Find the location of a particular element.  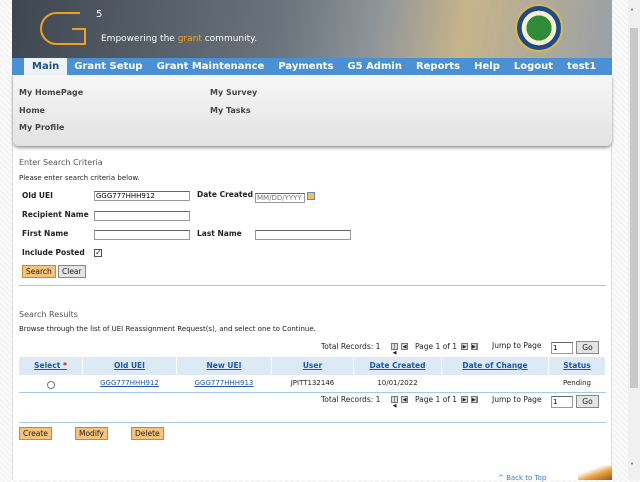

tagline: Empowering the grant community. is located at coordinates (179, 39).